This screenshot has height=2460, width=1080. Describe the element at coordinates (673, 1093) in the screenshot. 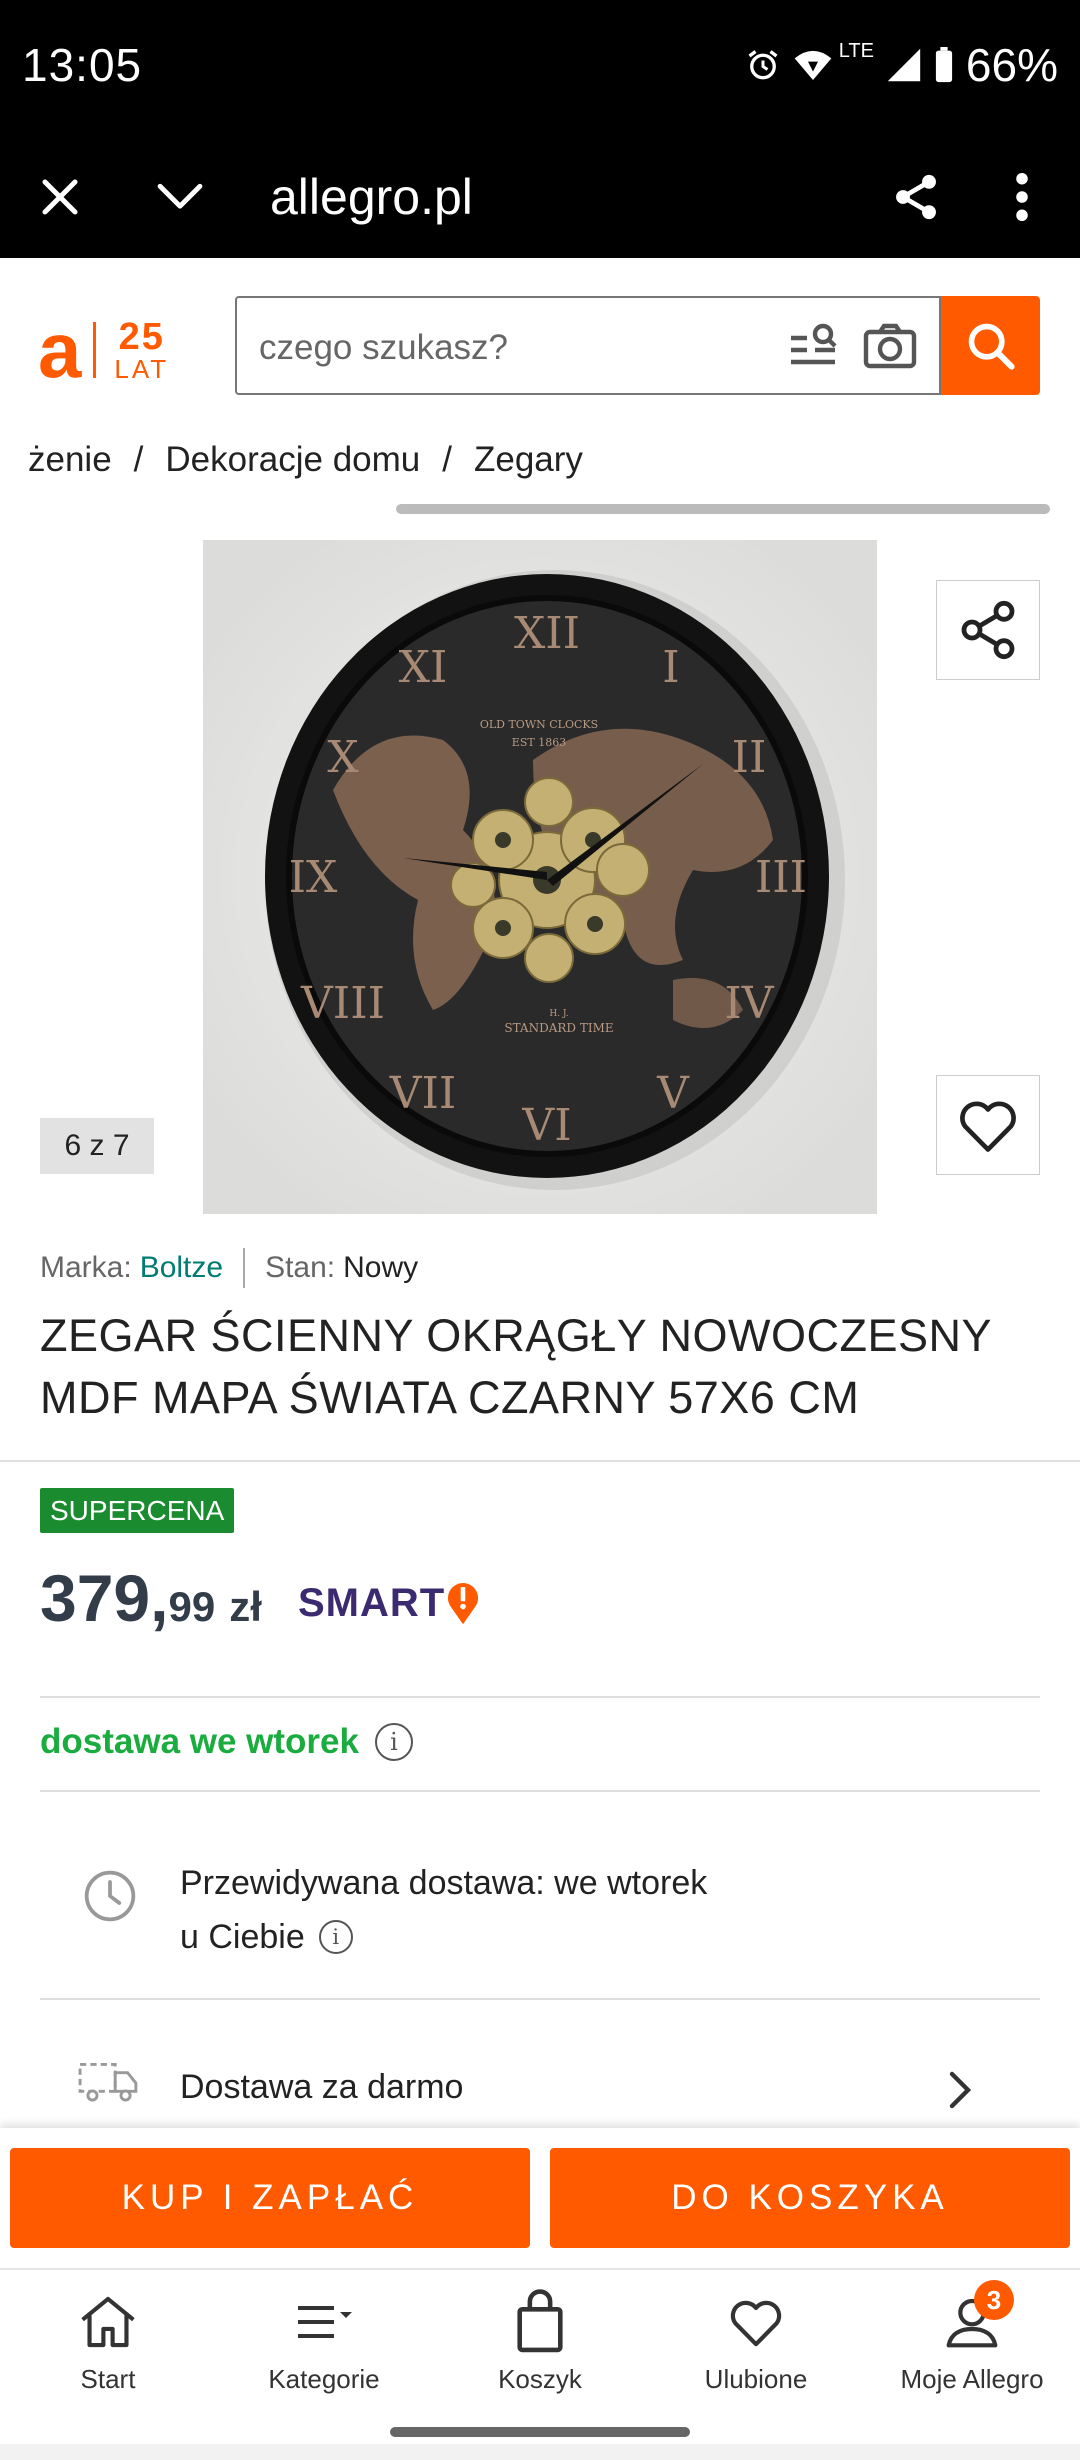

I see `svg-text: V` at that location.